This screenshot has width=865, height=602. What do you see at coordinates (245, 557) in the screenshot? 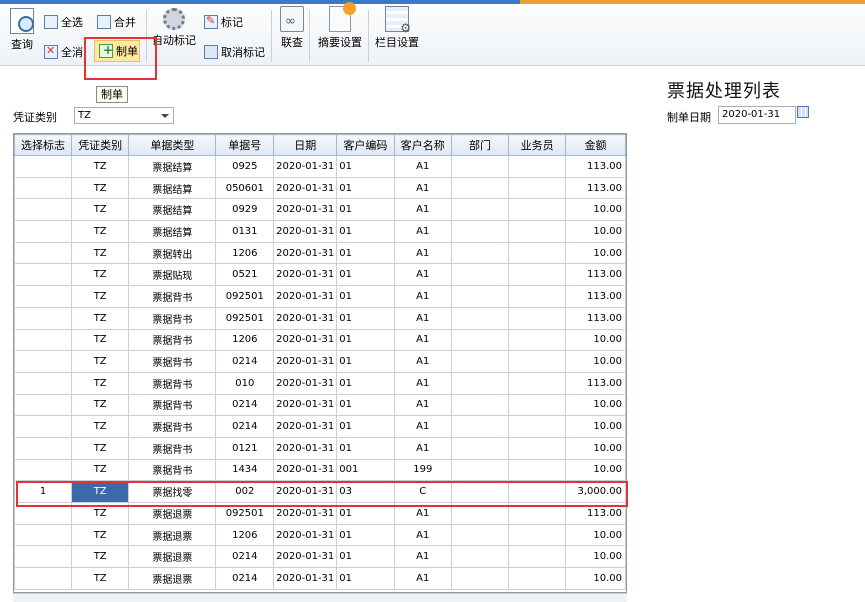
I see `table-cell: 0214` at bounding box center [245, 557].